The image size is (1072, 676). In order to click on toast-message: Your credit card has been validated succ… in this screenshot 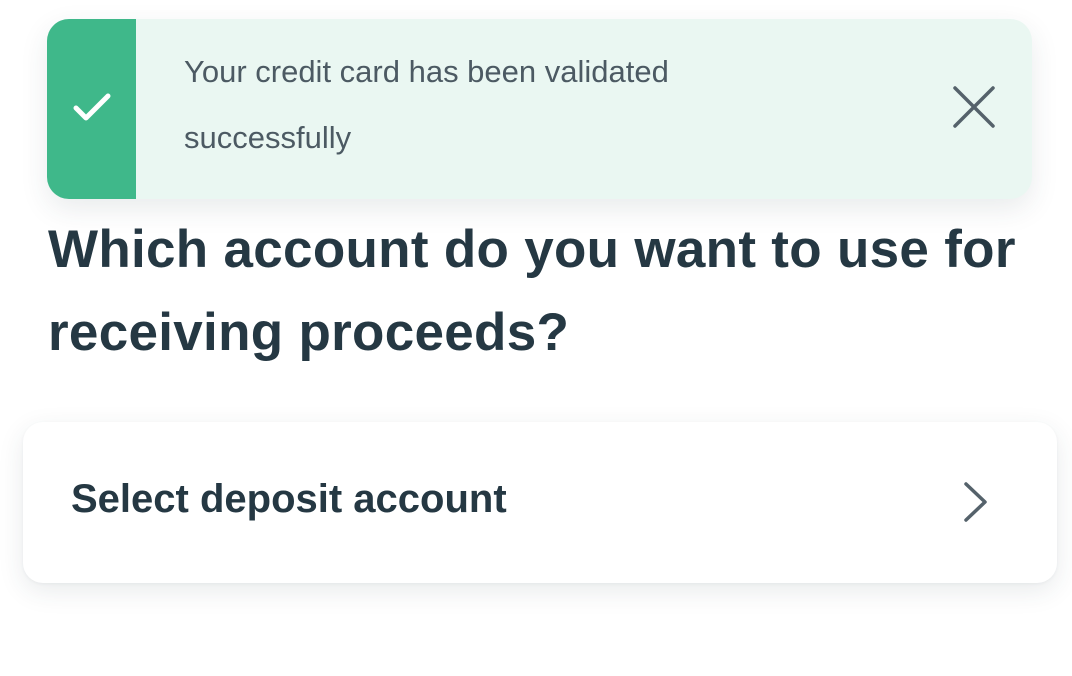, I will do `click(426, 104)`.